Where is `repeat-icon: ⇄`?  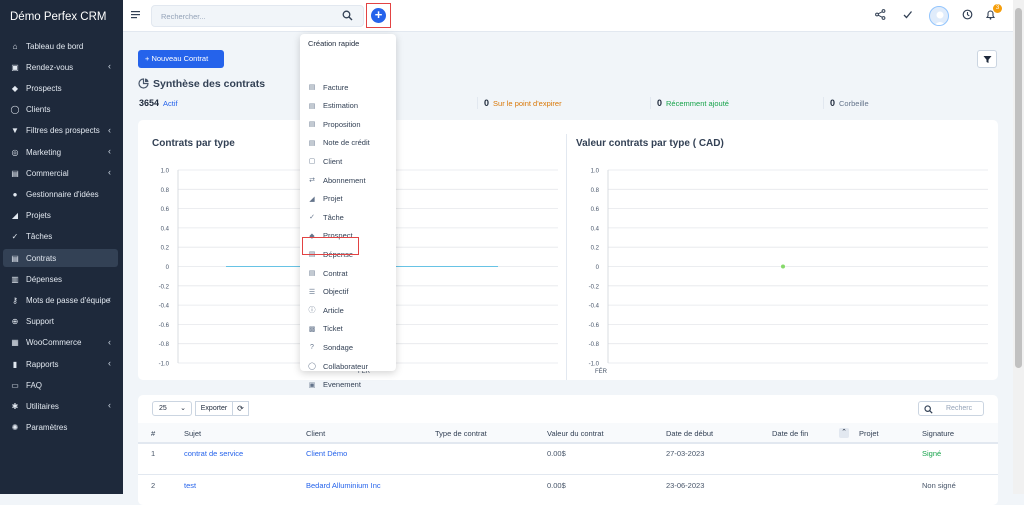 repeat-icon: ⇄ is located at coordinates (312, 180).